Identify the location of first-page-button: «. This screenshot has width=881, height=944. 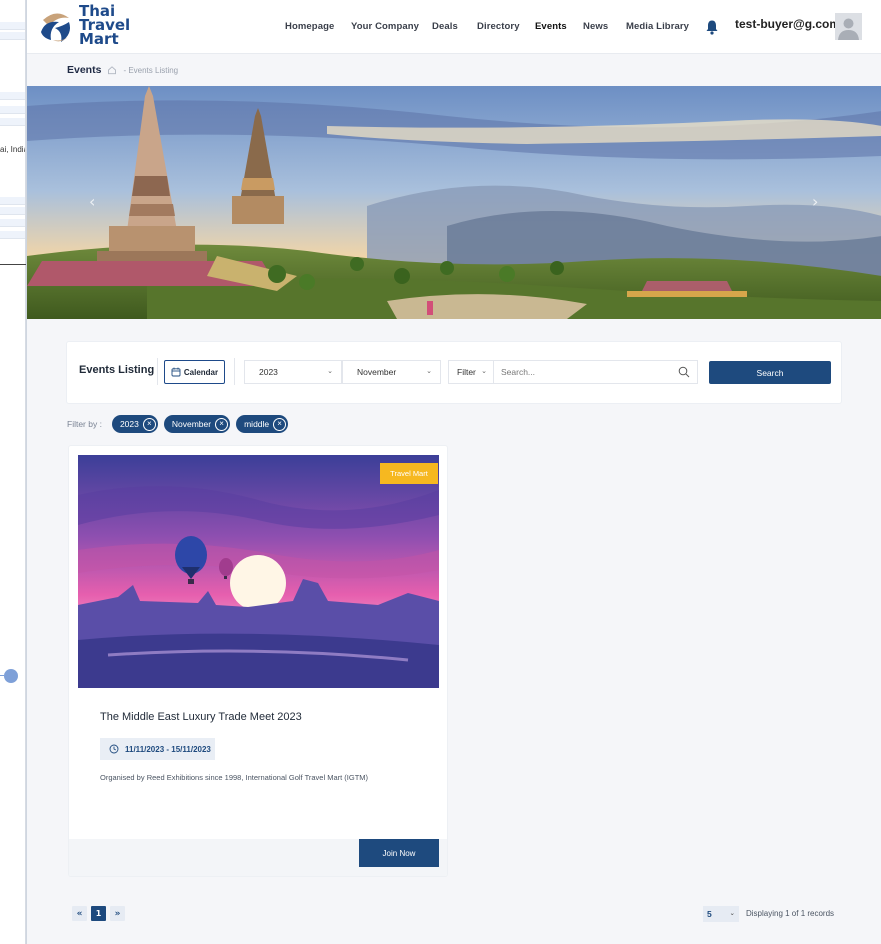
(79, 913).